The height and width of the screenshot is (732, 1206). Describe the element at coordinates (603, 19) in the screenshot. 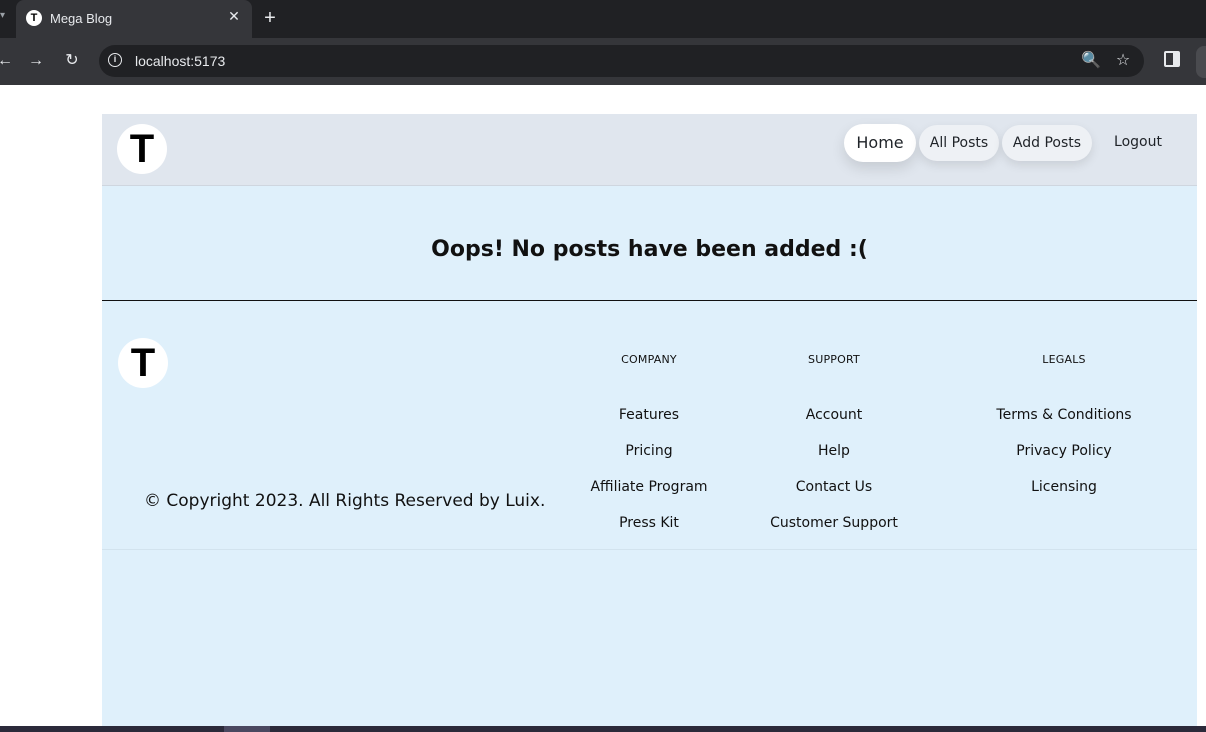

I see `browser-tab-bar: ▾ T Mega Blog ✕ +` at that location.